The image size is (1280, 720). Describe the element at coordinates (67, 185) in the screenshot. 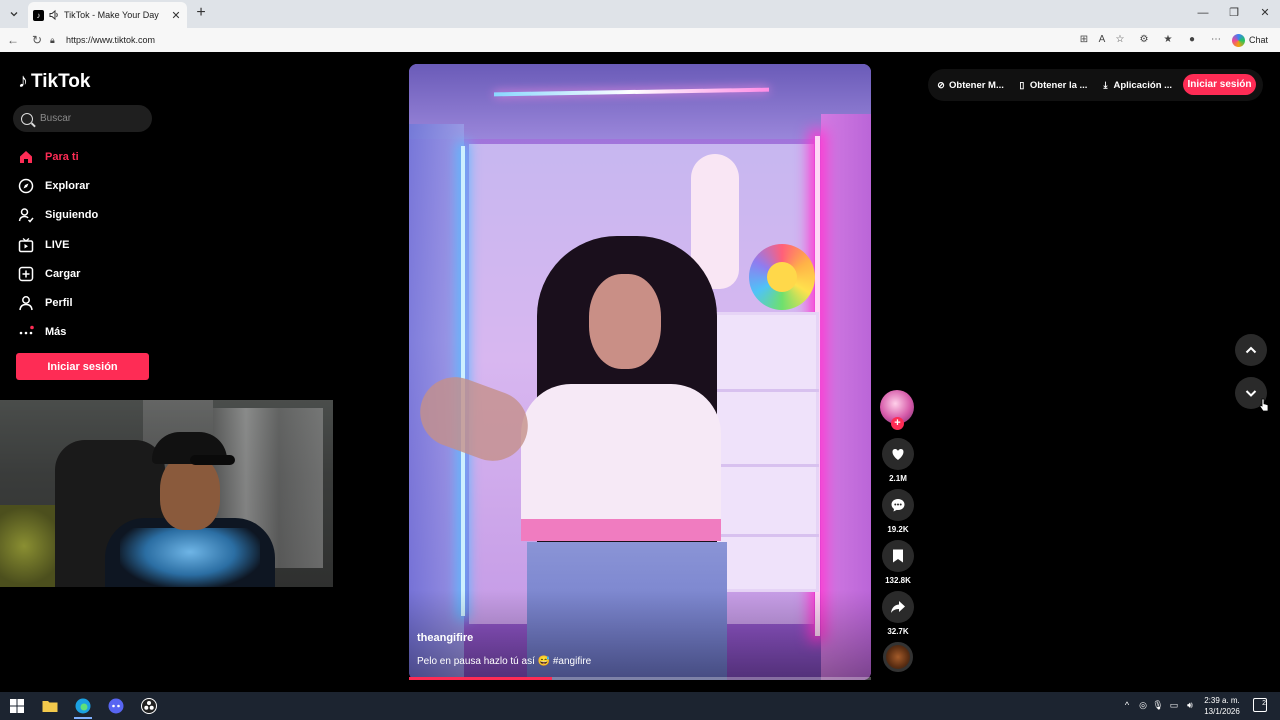

I see `sidebar-item-label: Explorar` at that location.